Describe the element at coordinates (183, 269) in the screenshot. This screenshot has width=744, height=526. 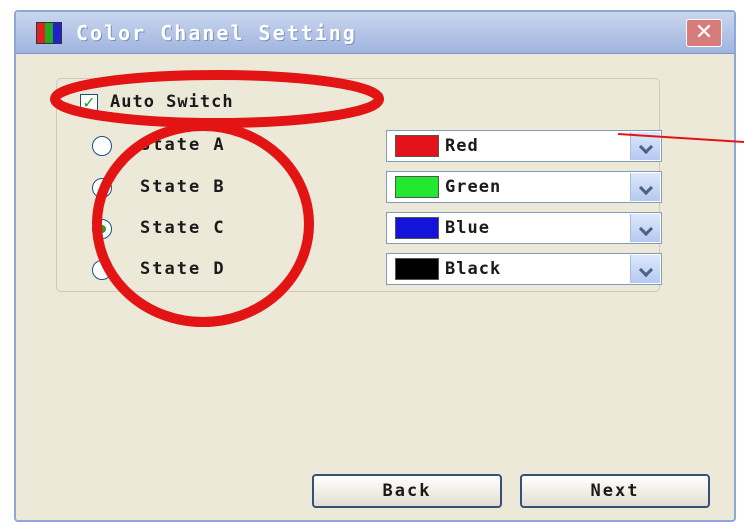
I see `state-d-label: State D` at that location.